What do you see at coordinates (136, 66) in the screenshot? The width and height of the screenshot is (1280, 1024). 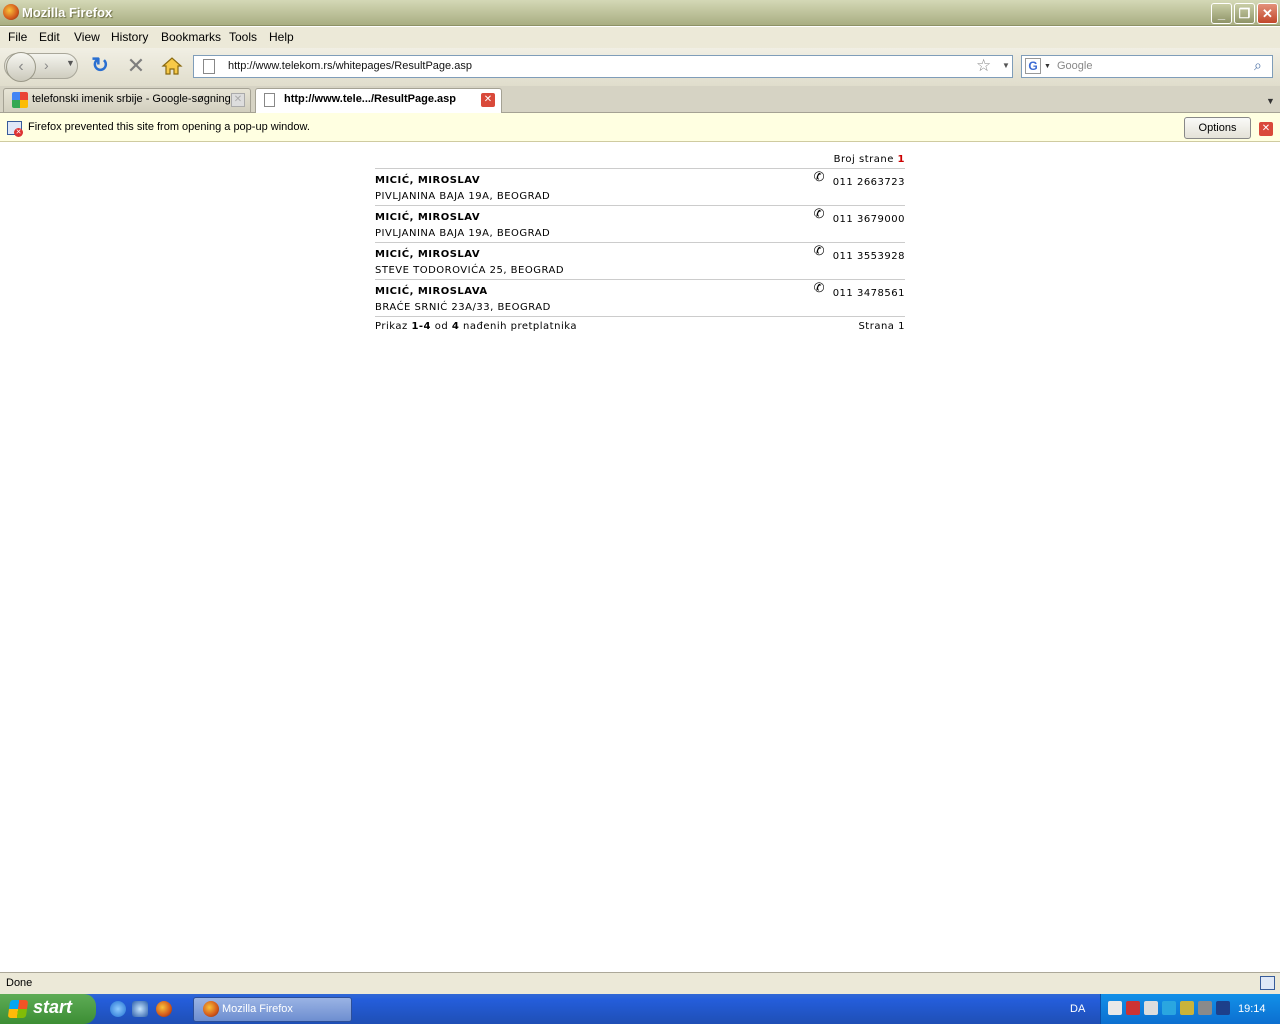 I see `stop-button: ✕` at bounding box center [136, 66].